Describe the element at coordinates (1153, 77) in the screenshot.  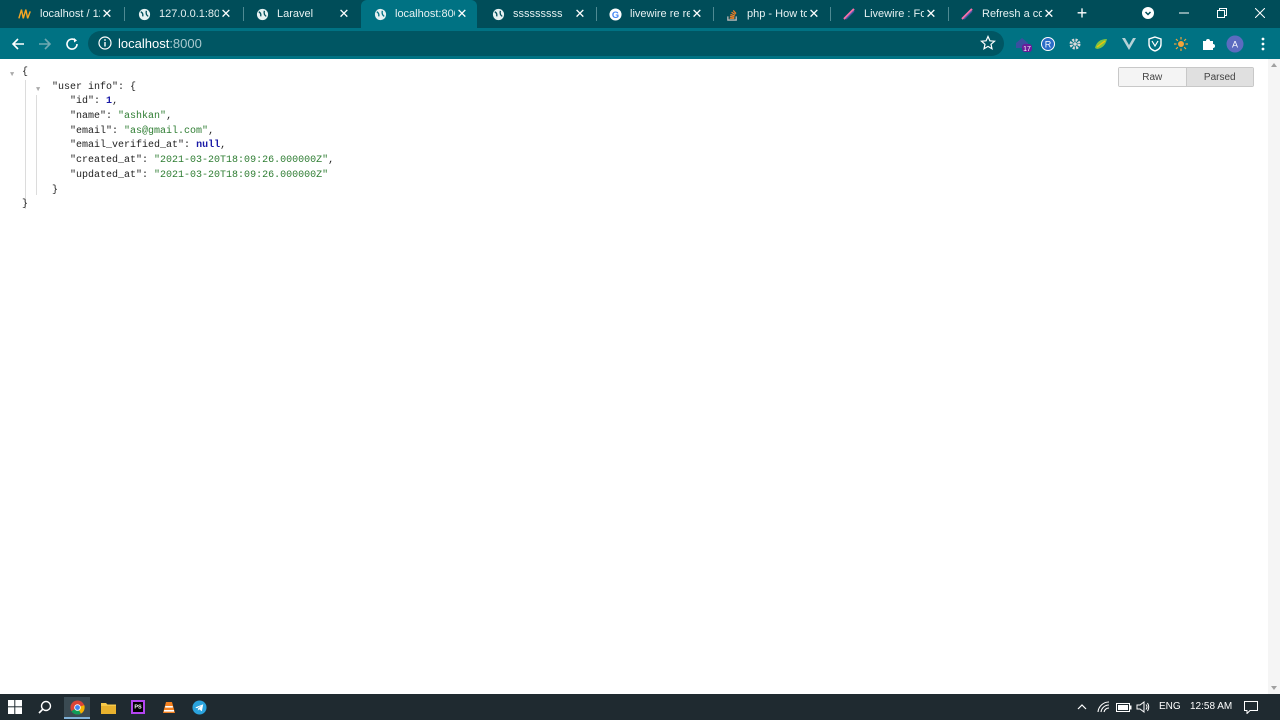
I see `raw-button: Raw` at that location.